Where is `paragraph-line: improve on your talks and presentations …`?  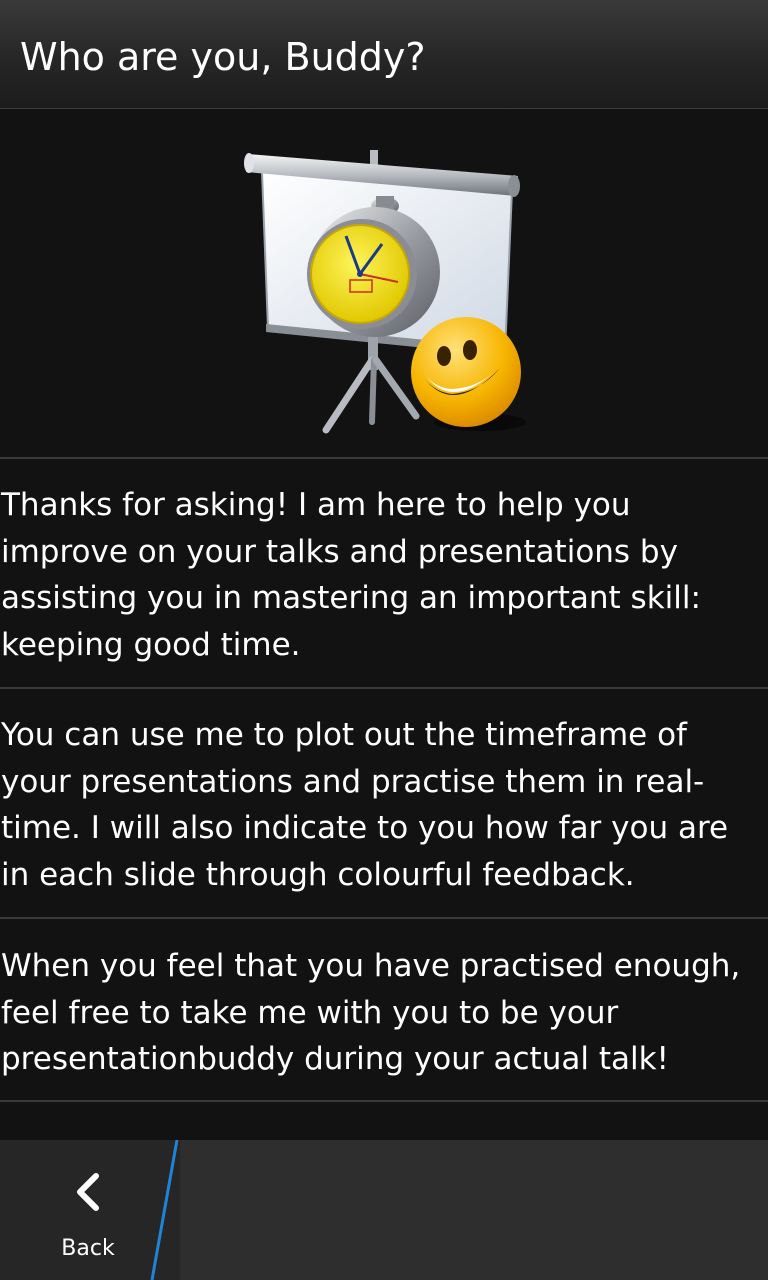 paragraph-line: improve on your talks and presentations … is located at coordinates (339, 551).